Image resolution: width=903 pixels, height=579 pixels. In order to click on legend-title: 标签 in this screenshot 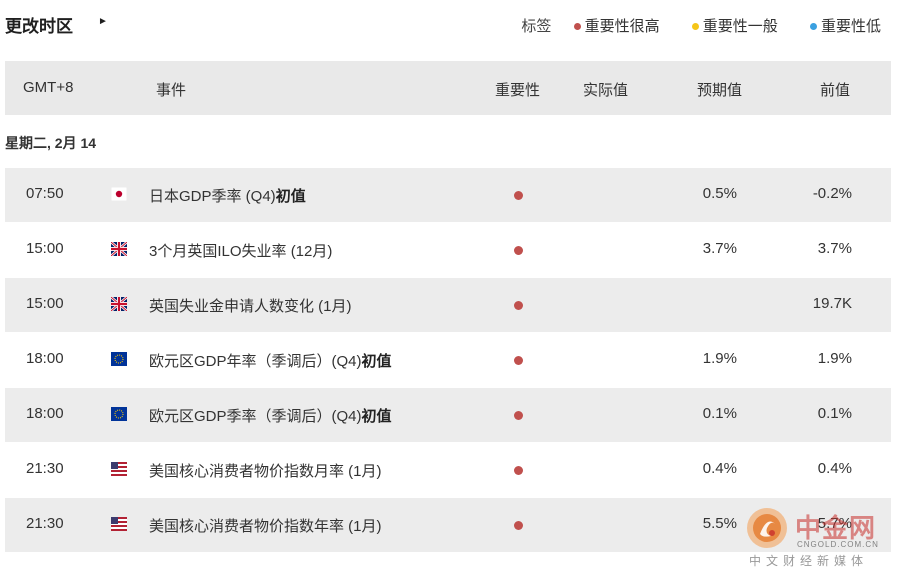, I will do `click(536, 26)`.